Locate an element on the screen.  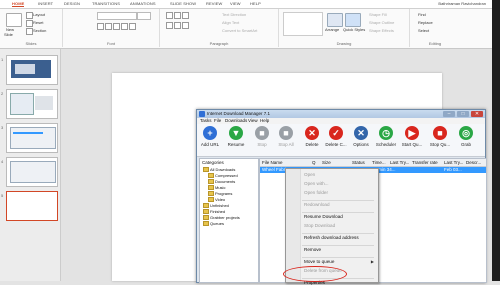
category-item: All Downloads is located at coordinates (219, 170).